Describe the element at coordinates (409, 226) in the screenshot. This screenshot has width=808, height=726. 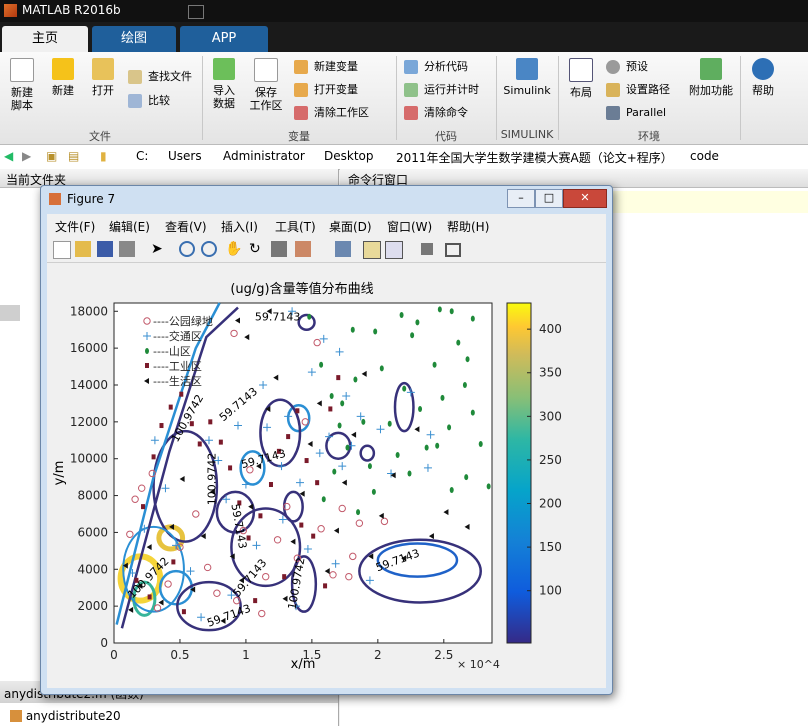
I see `menu-window: 窗口(W)` at that location.